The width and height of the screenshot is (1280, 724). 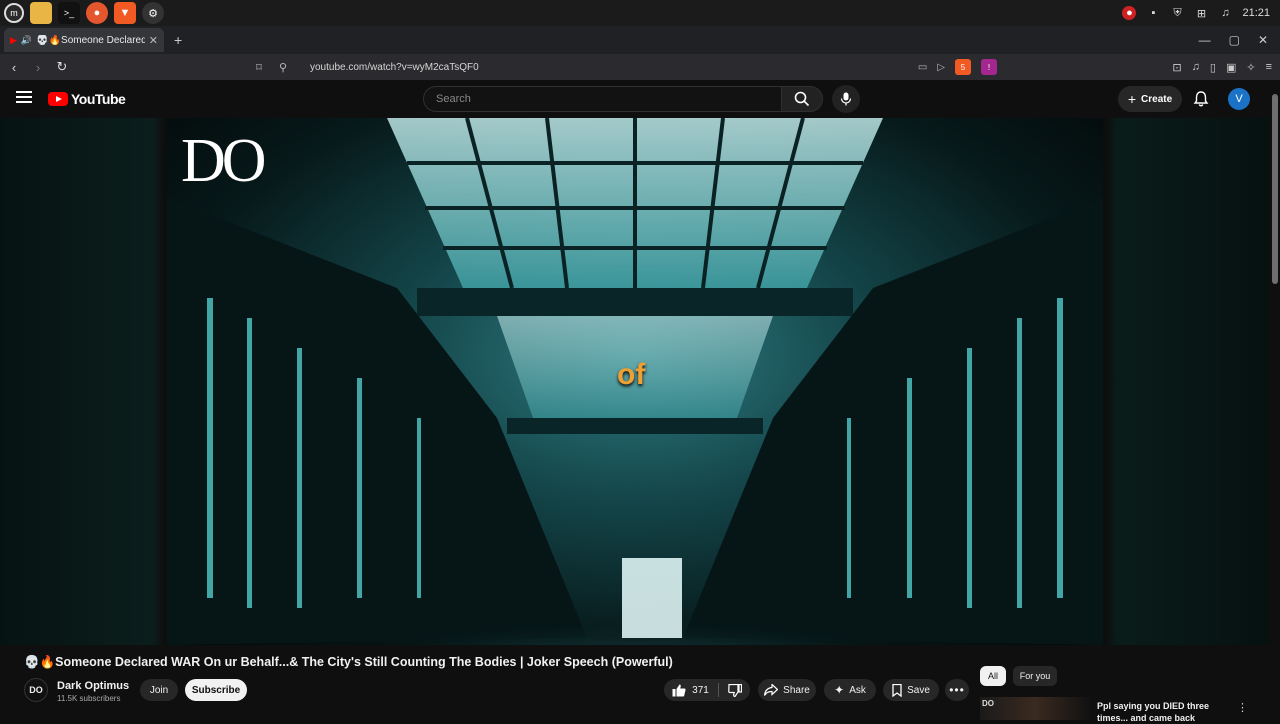 I want to click on rewards-icon: !, so click(x=989, y=67).